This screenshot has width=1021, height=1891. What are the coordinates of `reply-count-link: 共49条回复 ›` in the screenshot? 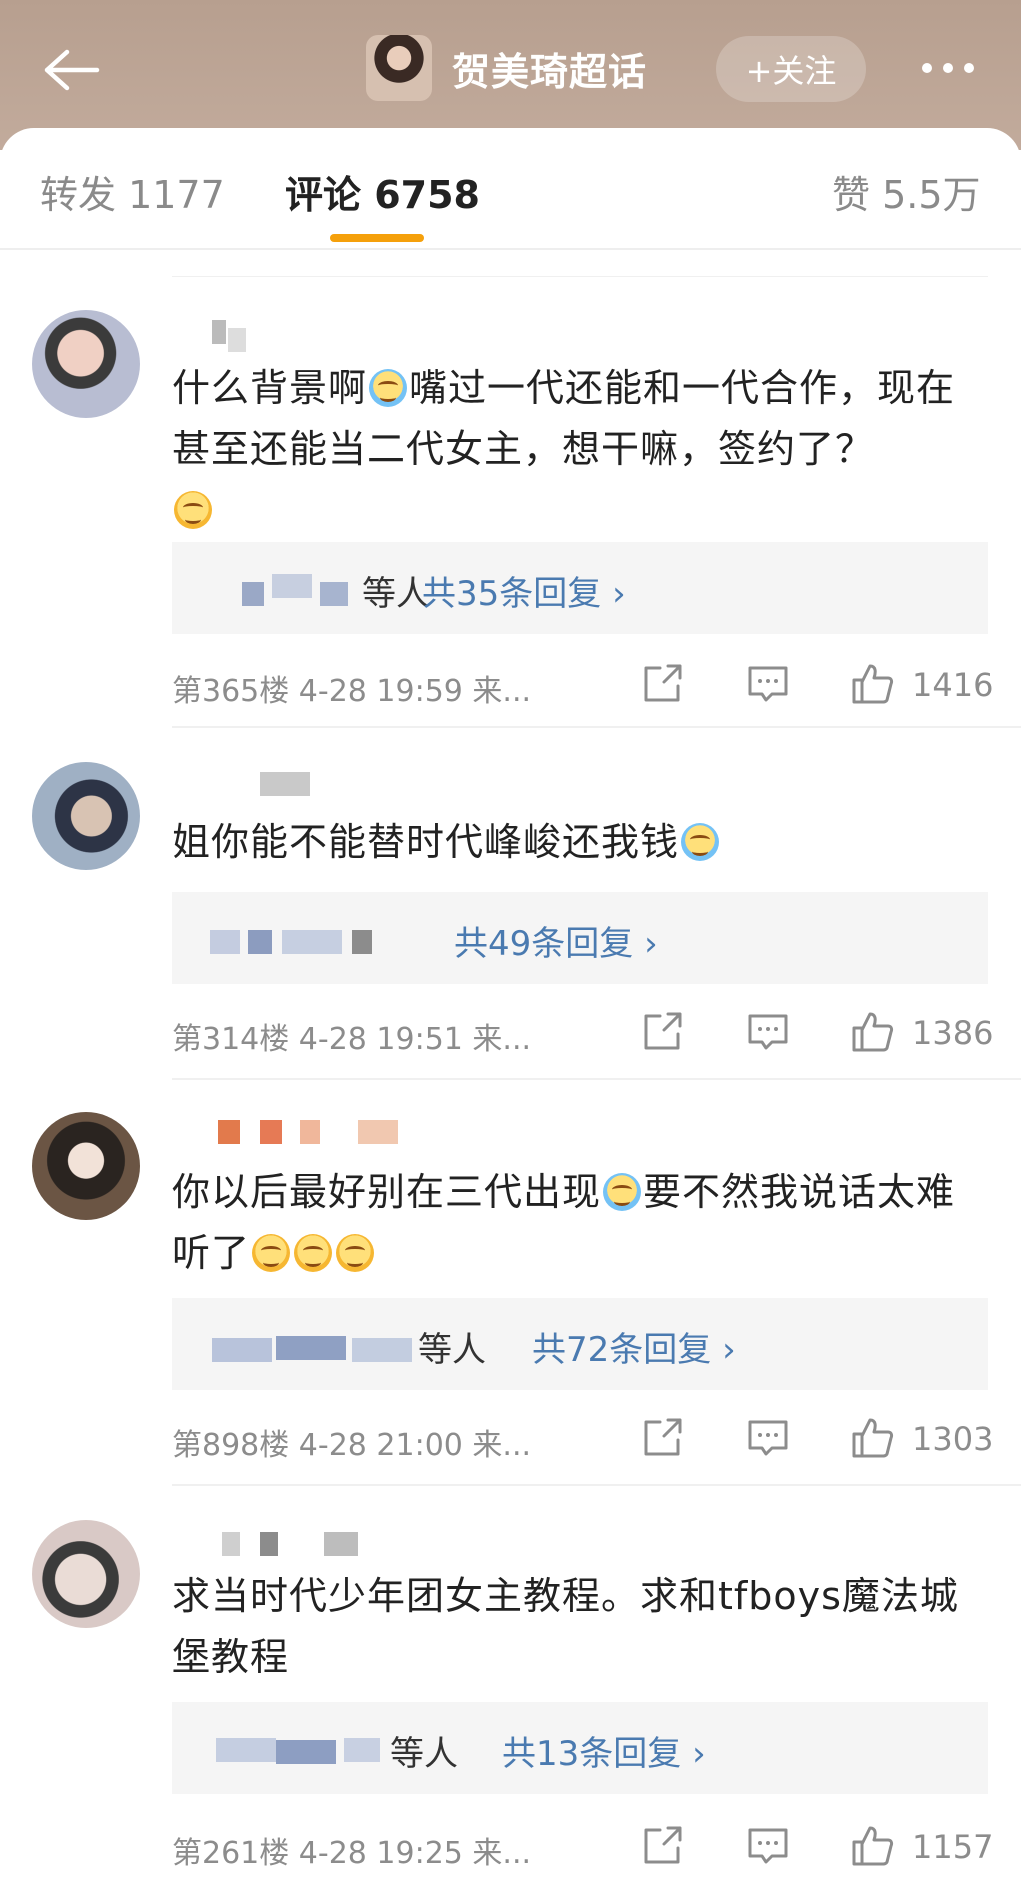 It's located at (556, 940).